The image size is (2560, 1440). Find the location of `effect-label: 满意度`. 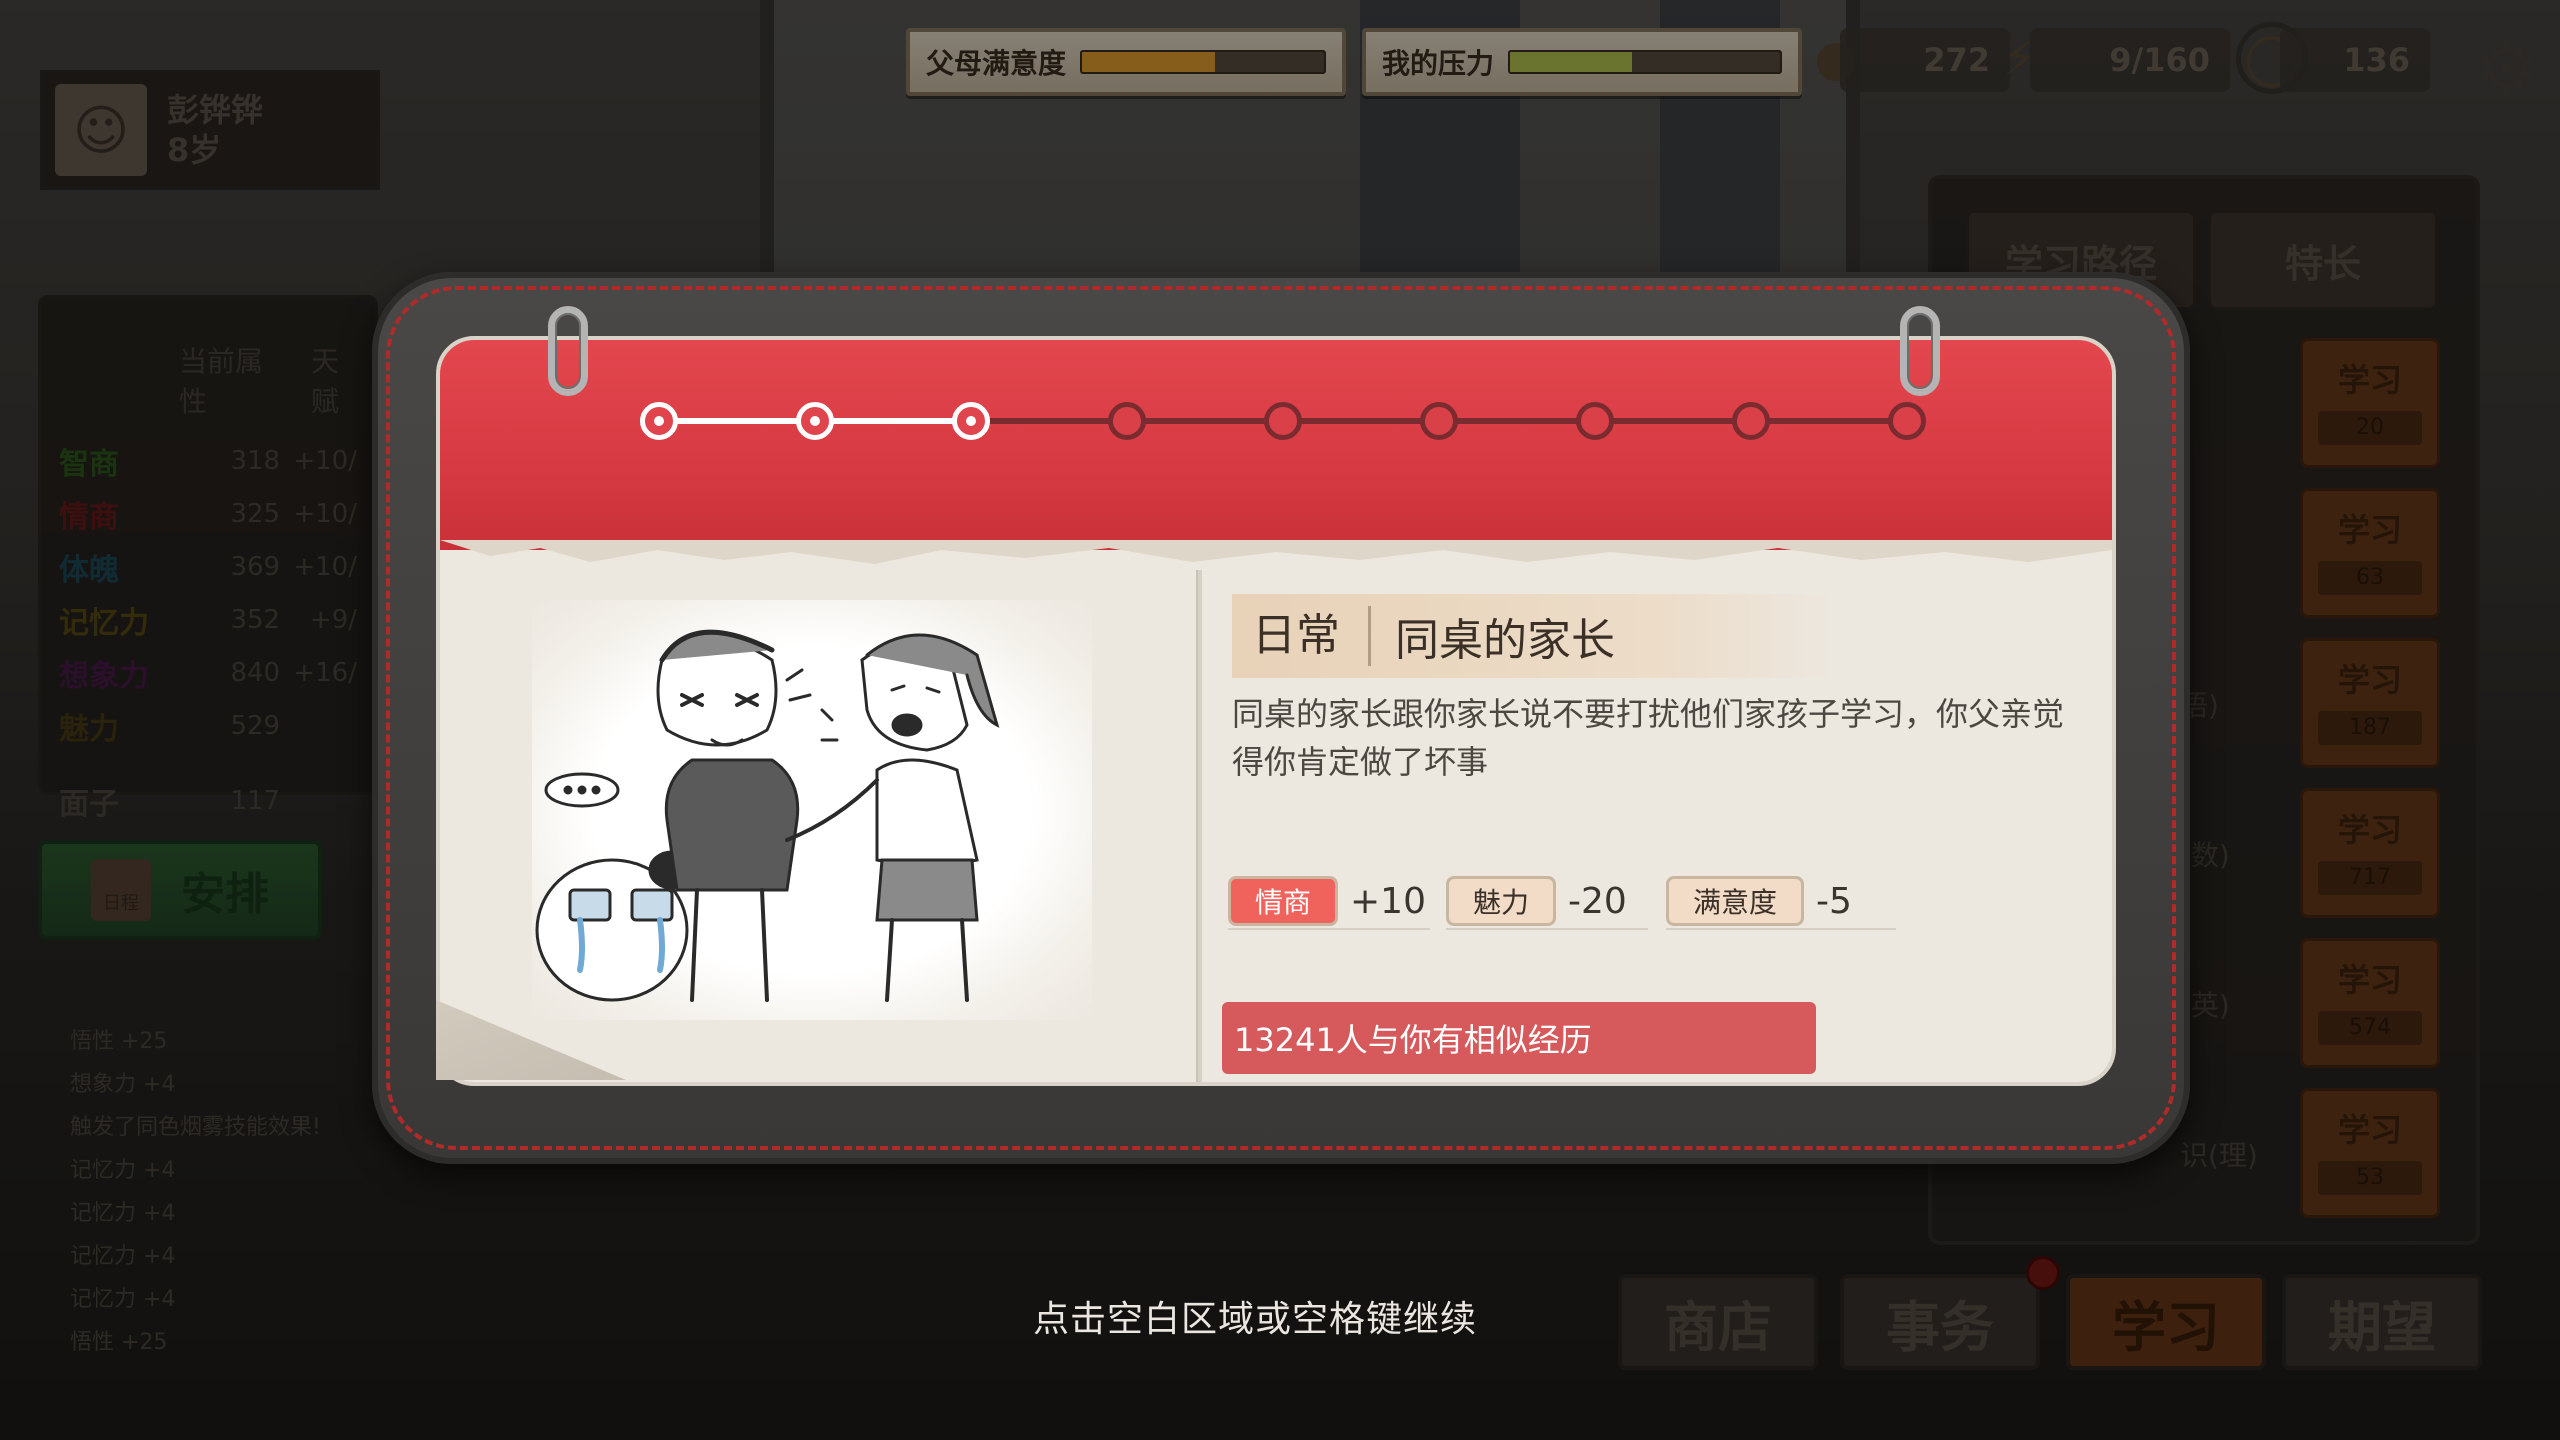

effect-label: 满意度 is located at coordinates (1735, 901).